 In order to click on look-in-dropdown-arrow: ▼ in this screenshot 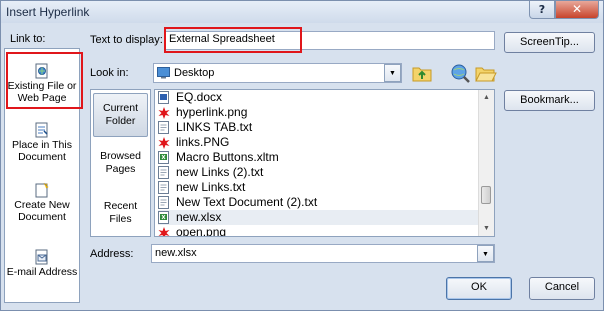, I will do `click(392, 73)`.